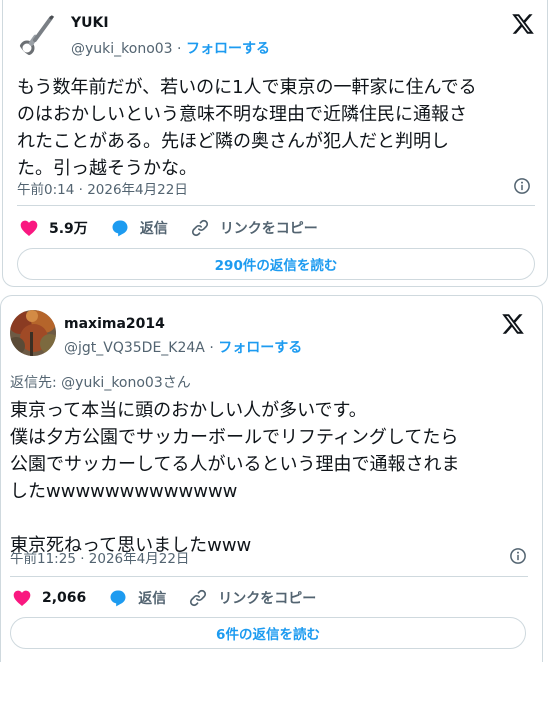 The height and width of the screenshot is (704, 551). What do you see at coordinates (64, 598) in the screenshot?
I see `like-count: 2,066` at bounding box center [64, 598].